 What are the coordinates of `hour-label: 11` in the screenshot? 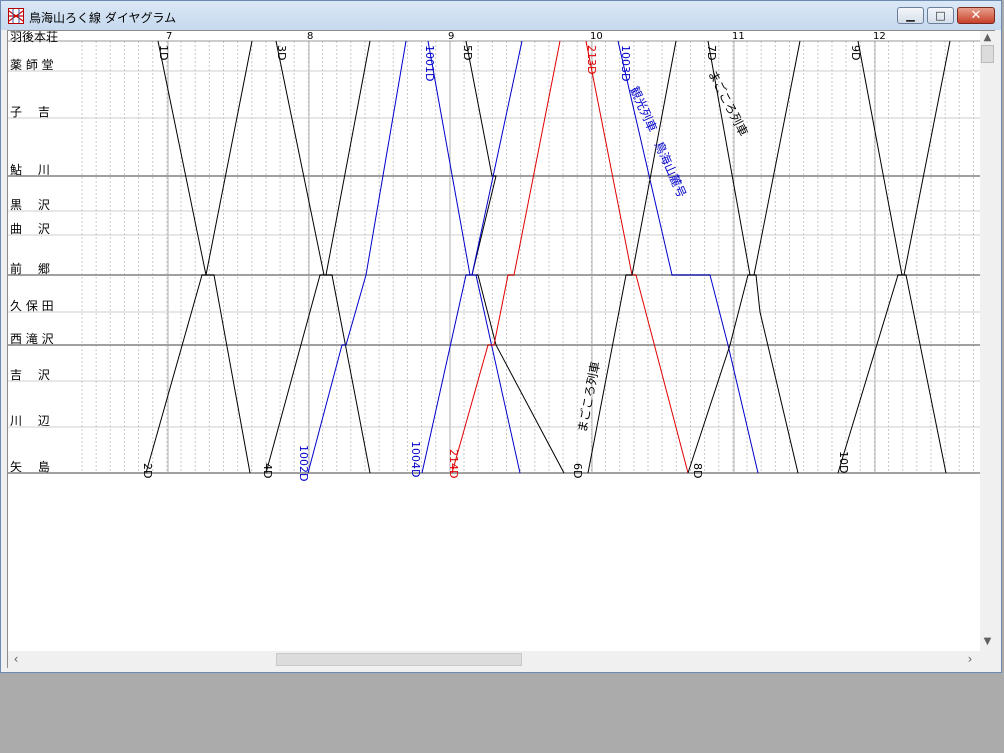 It's located at (738, 36).